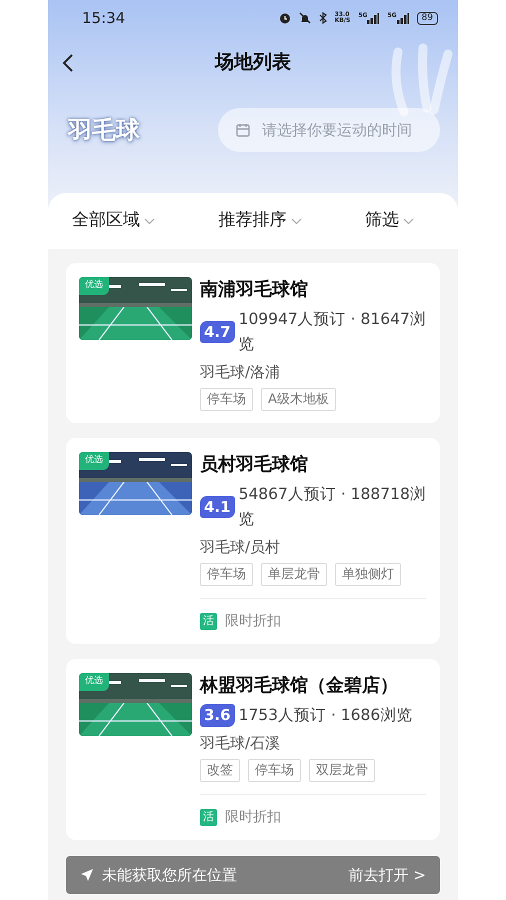 The width and height of the screenshot is (506, 900). I want to click on booking-stats: 1753人预订 · 1686浏览, so click(325, 715).